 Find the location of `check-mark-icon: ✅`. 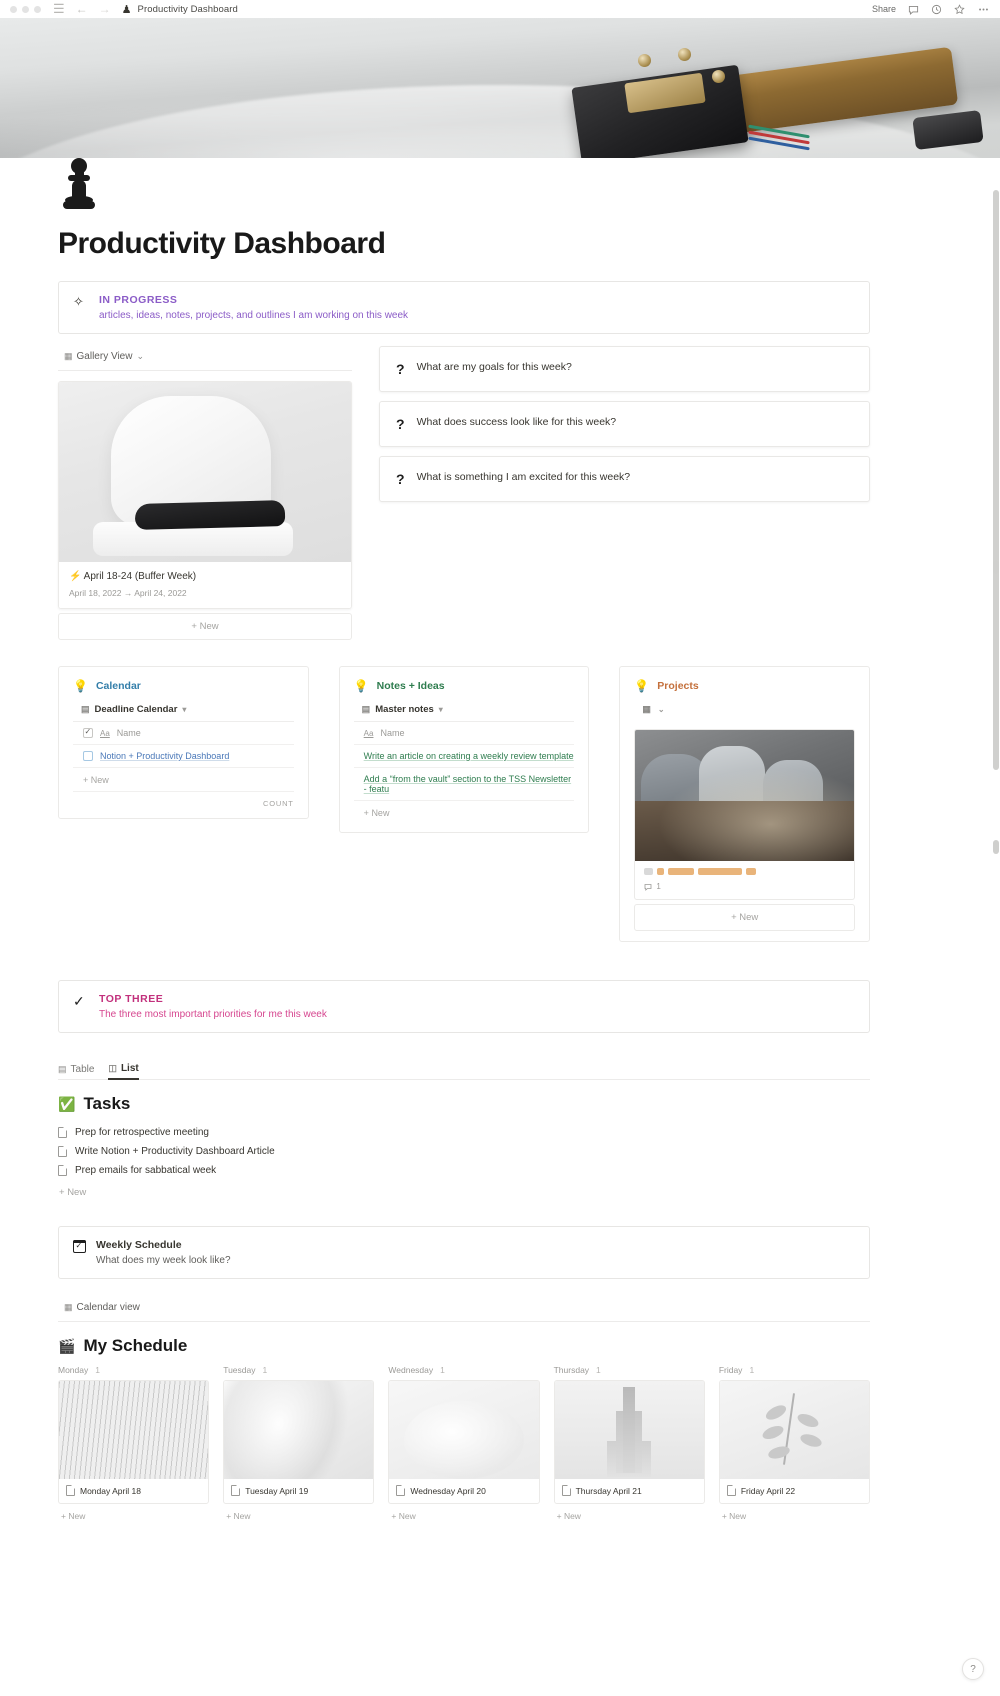

check-mark-icon: ✅ is located at coordinates (67, 1103).